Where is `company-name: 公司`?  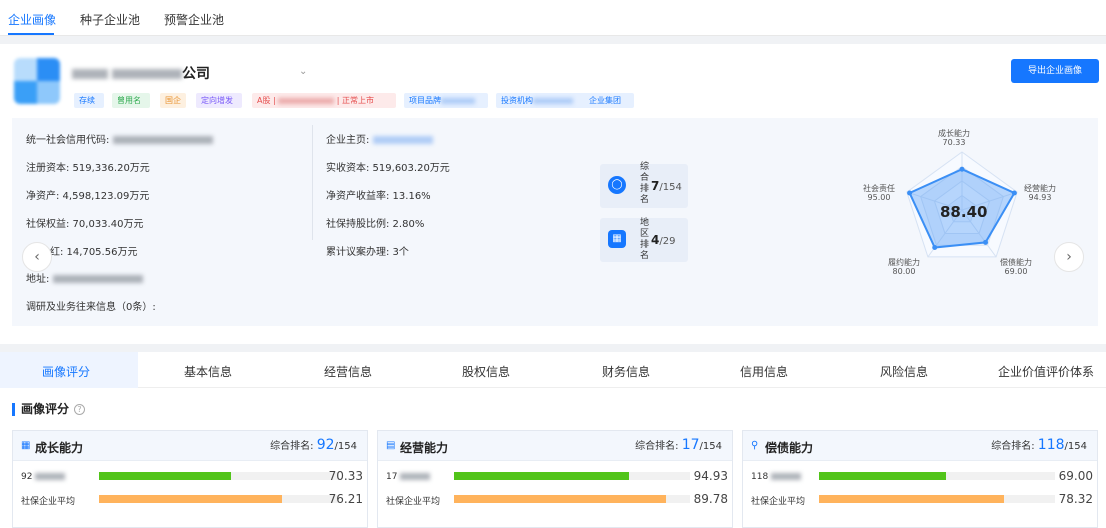 company-name: 公司 is located at coordinates (147, 72).